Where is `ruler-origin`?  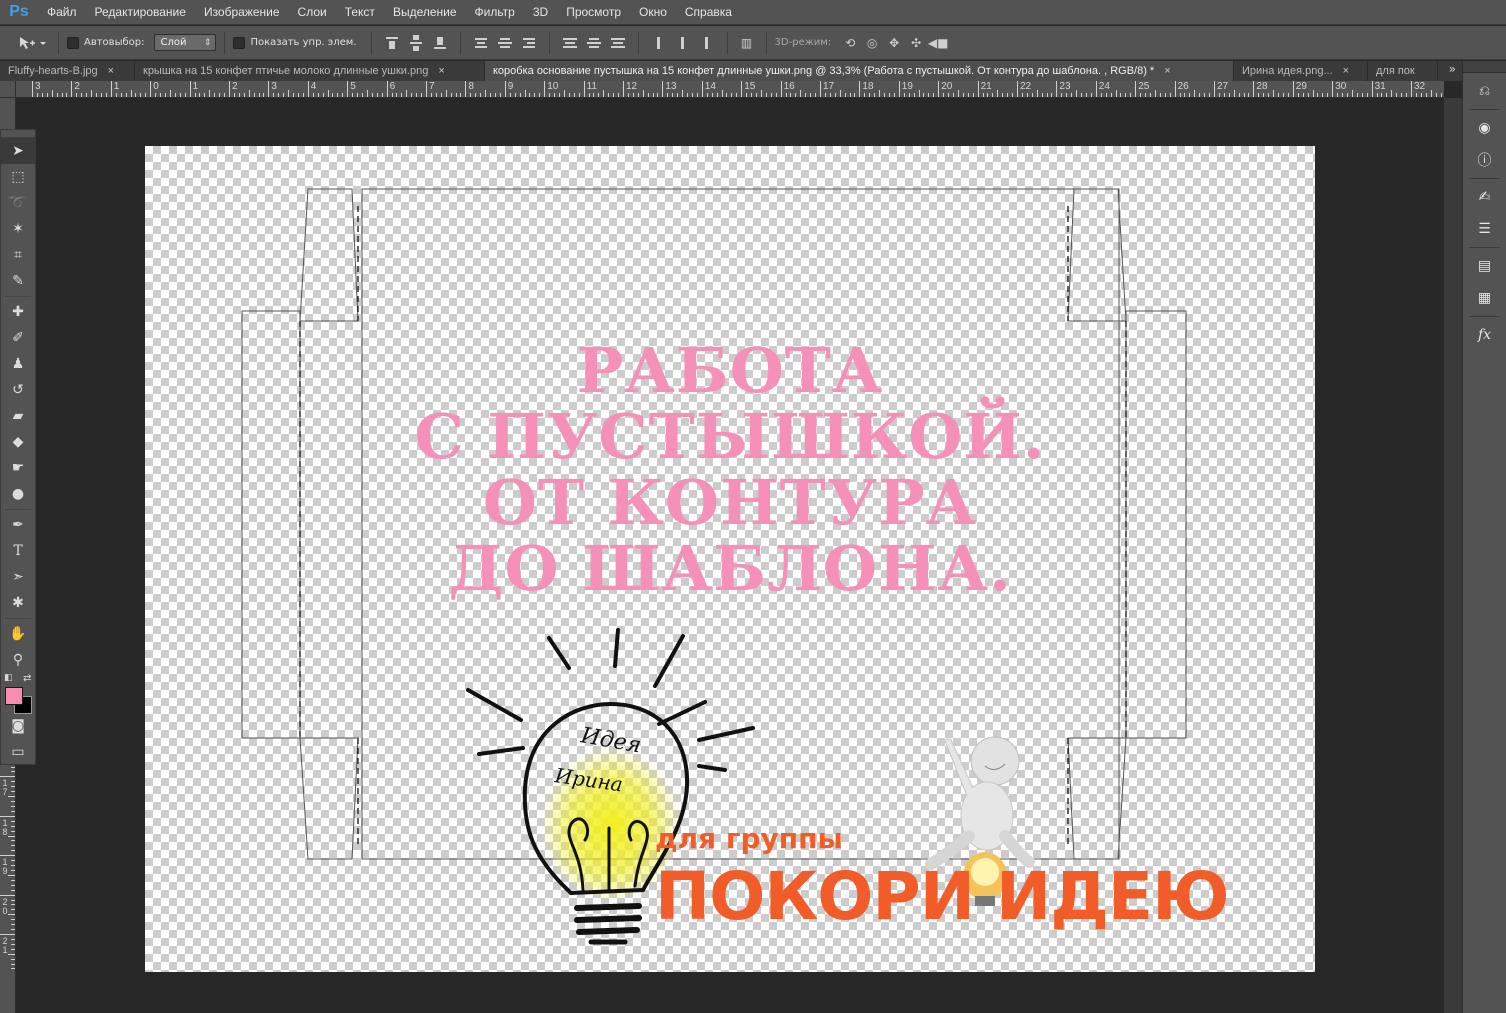
ruler-origin is located at coordinates (8, 89).